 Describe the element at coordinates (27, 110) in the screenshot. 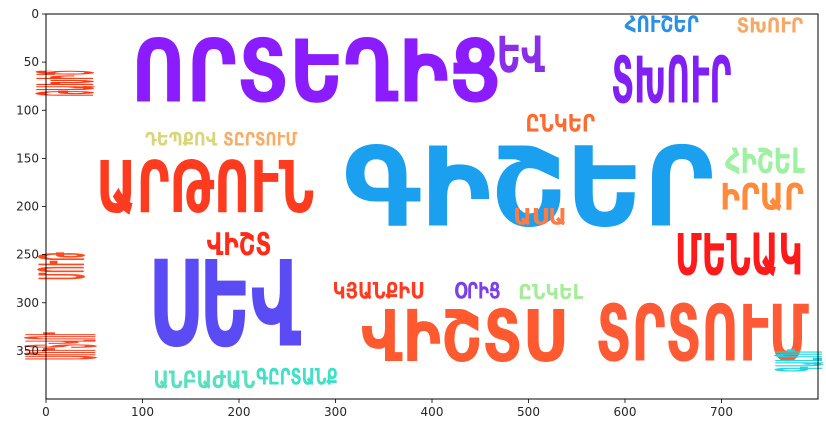

I see `y-tick-label-2: 100` at that location.